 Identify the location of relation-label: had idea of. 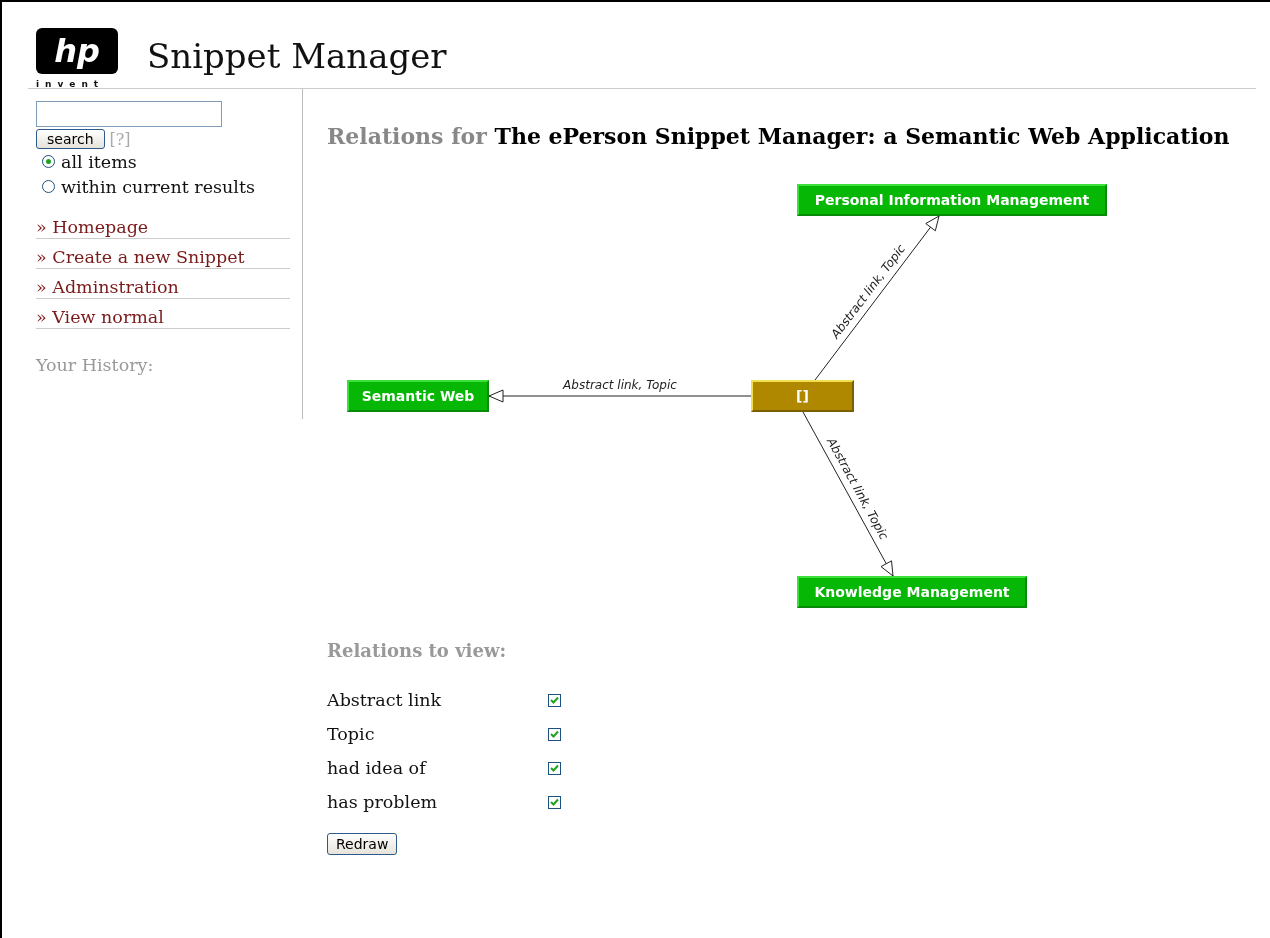
(377, 768).